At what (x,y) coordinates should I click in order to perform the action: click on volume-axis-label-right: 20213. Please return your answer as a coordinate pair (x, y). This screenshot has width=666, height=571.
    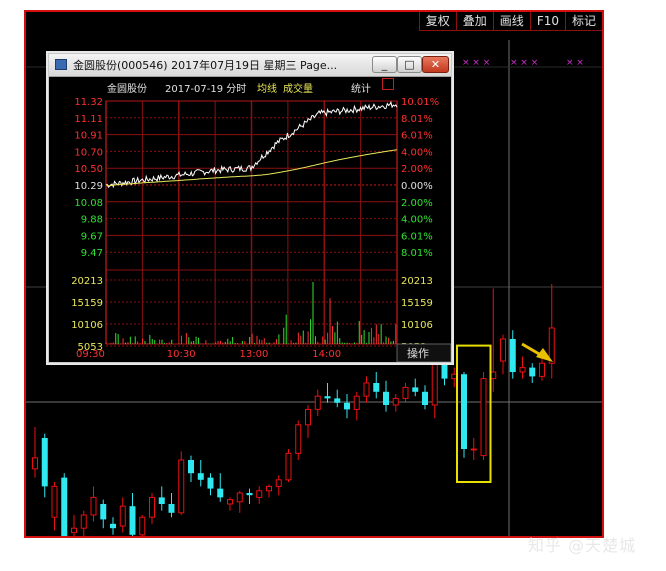
    Looking at the image, I should click on (417, 281).